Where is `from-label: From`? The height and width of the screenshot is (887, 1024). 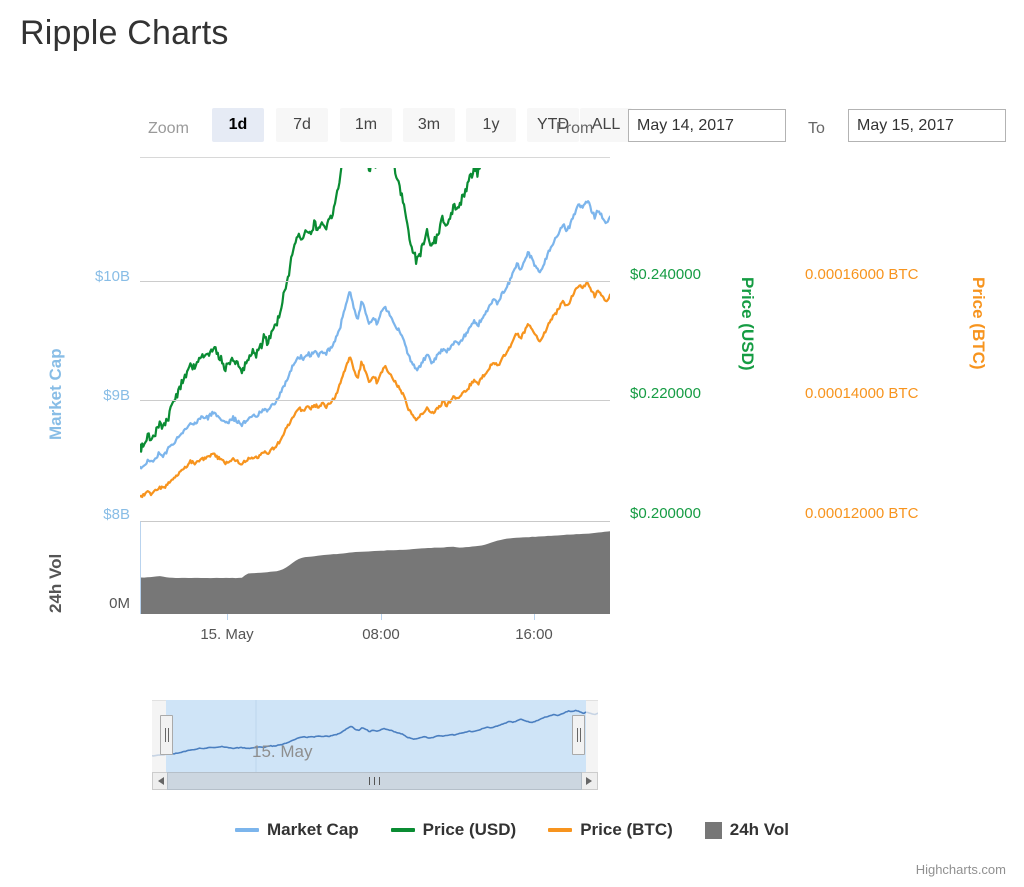
from-label: From is located at coordinates (575, 128).